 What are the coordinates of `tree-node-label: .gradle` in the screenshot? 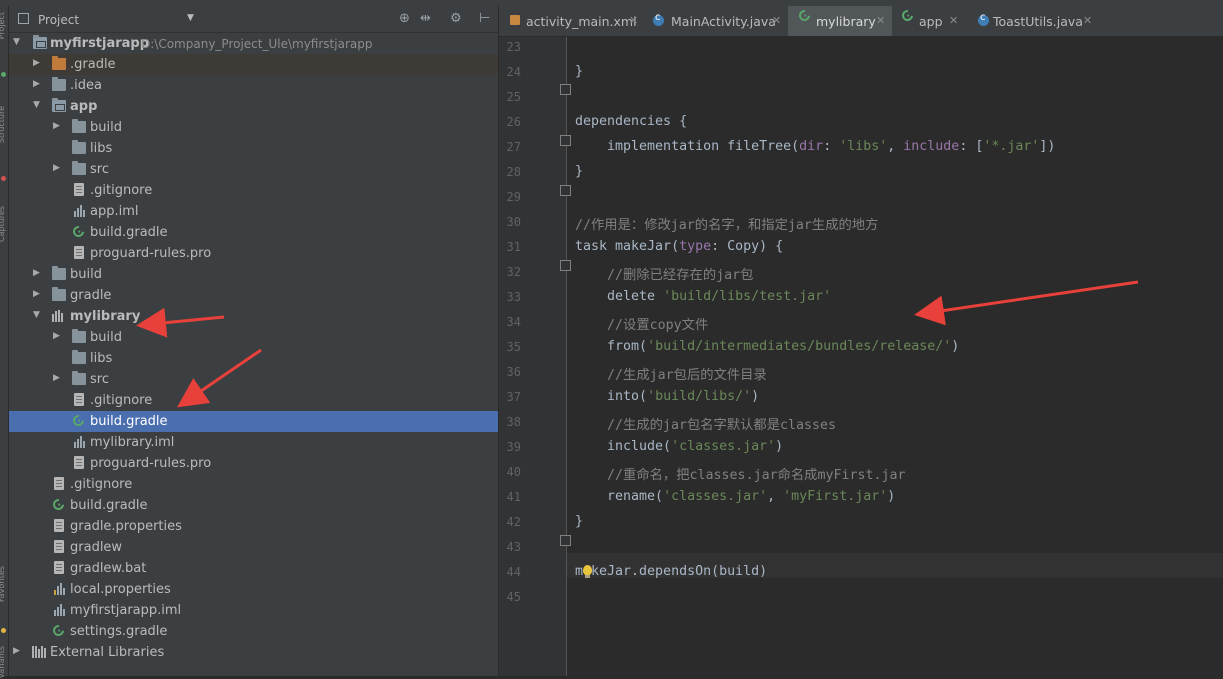 It's located at (93, 64).